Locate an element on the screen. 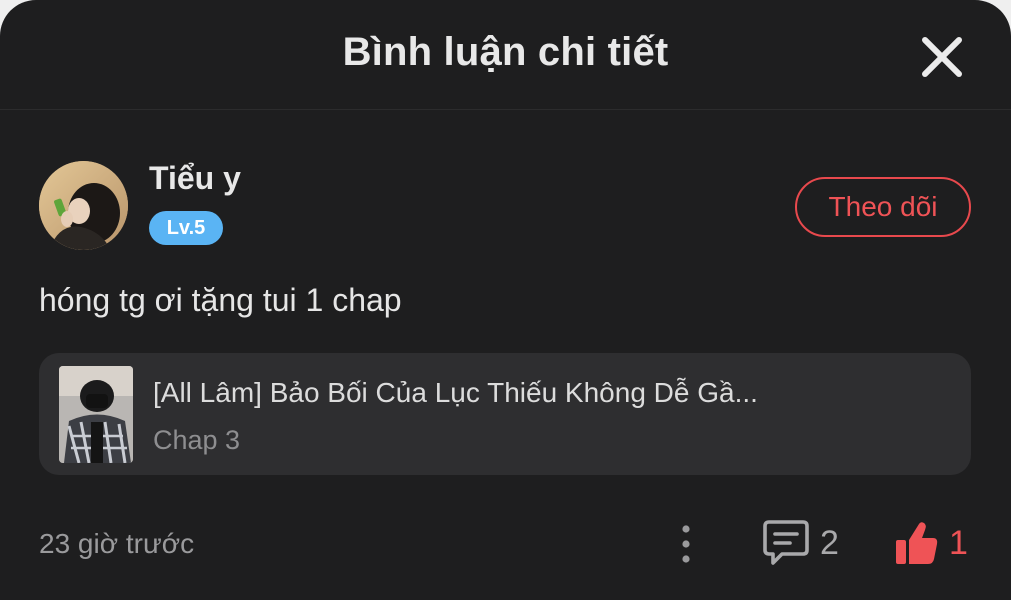 This screenshot has width=1011, height=600. username: Tiểu y is located at coordinates (195, 178).